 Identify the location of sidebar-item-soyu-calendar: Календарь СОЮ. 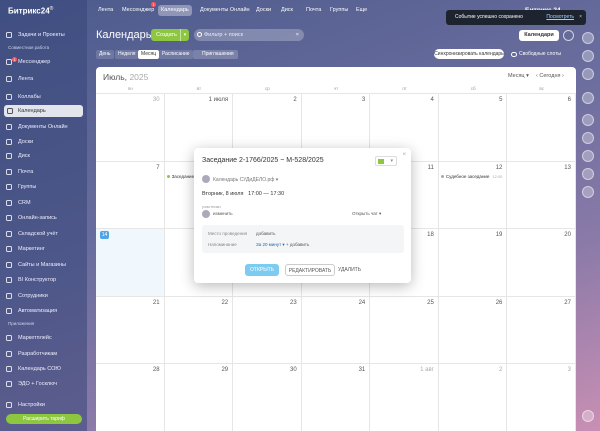
(41, 369).